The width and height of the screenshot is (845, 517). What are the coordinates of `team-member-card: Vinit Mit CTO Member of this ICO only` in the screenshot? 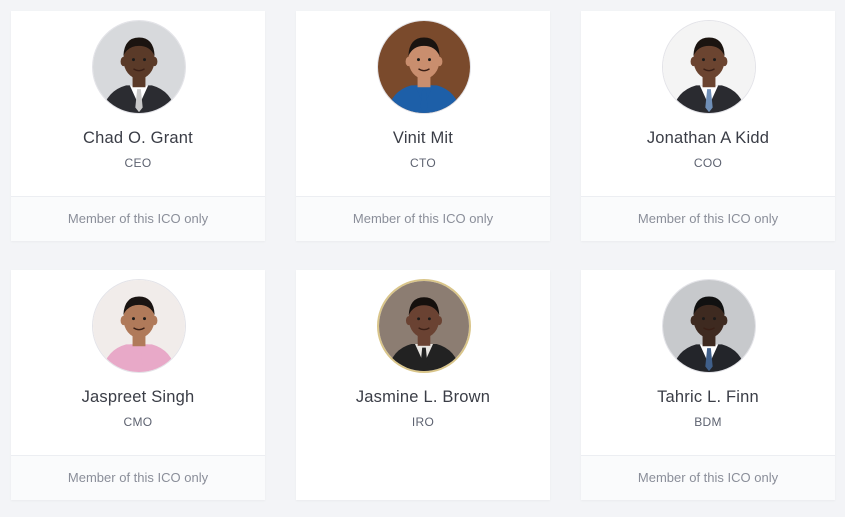 It's located at (423, 126).